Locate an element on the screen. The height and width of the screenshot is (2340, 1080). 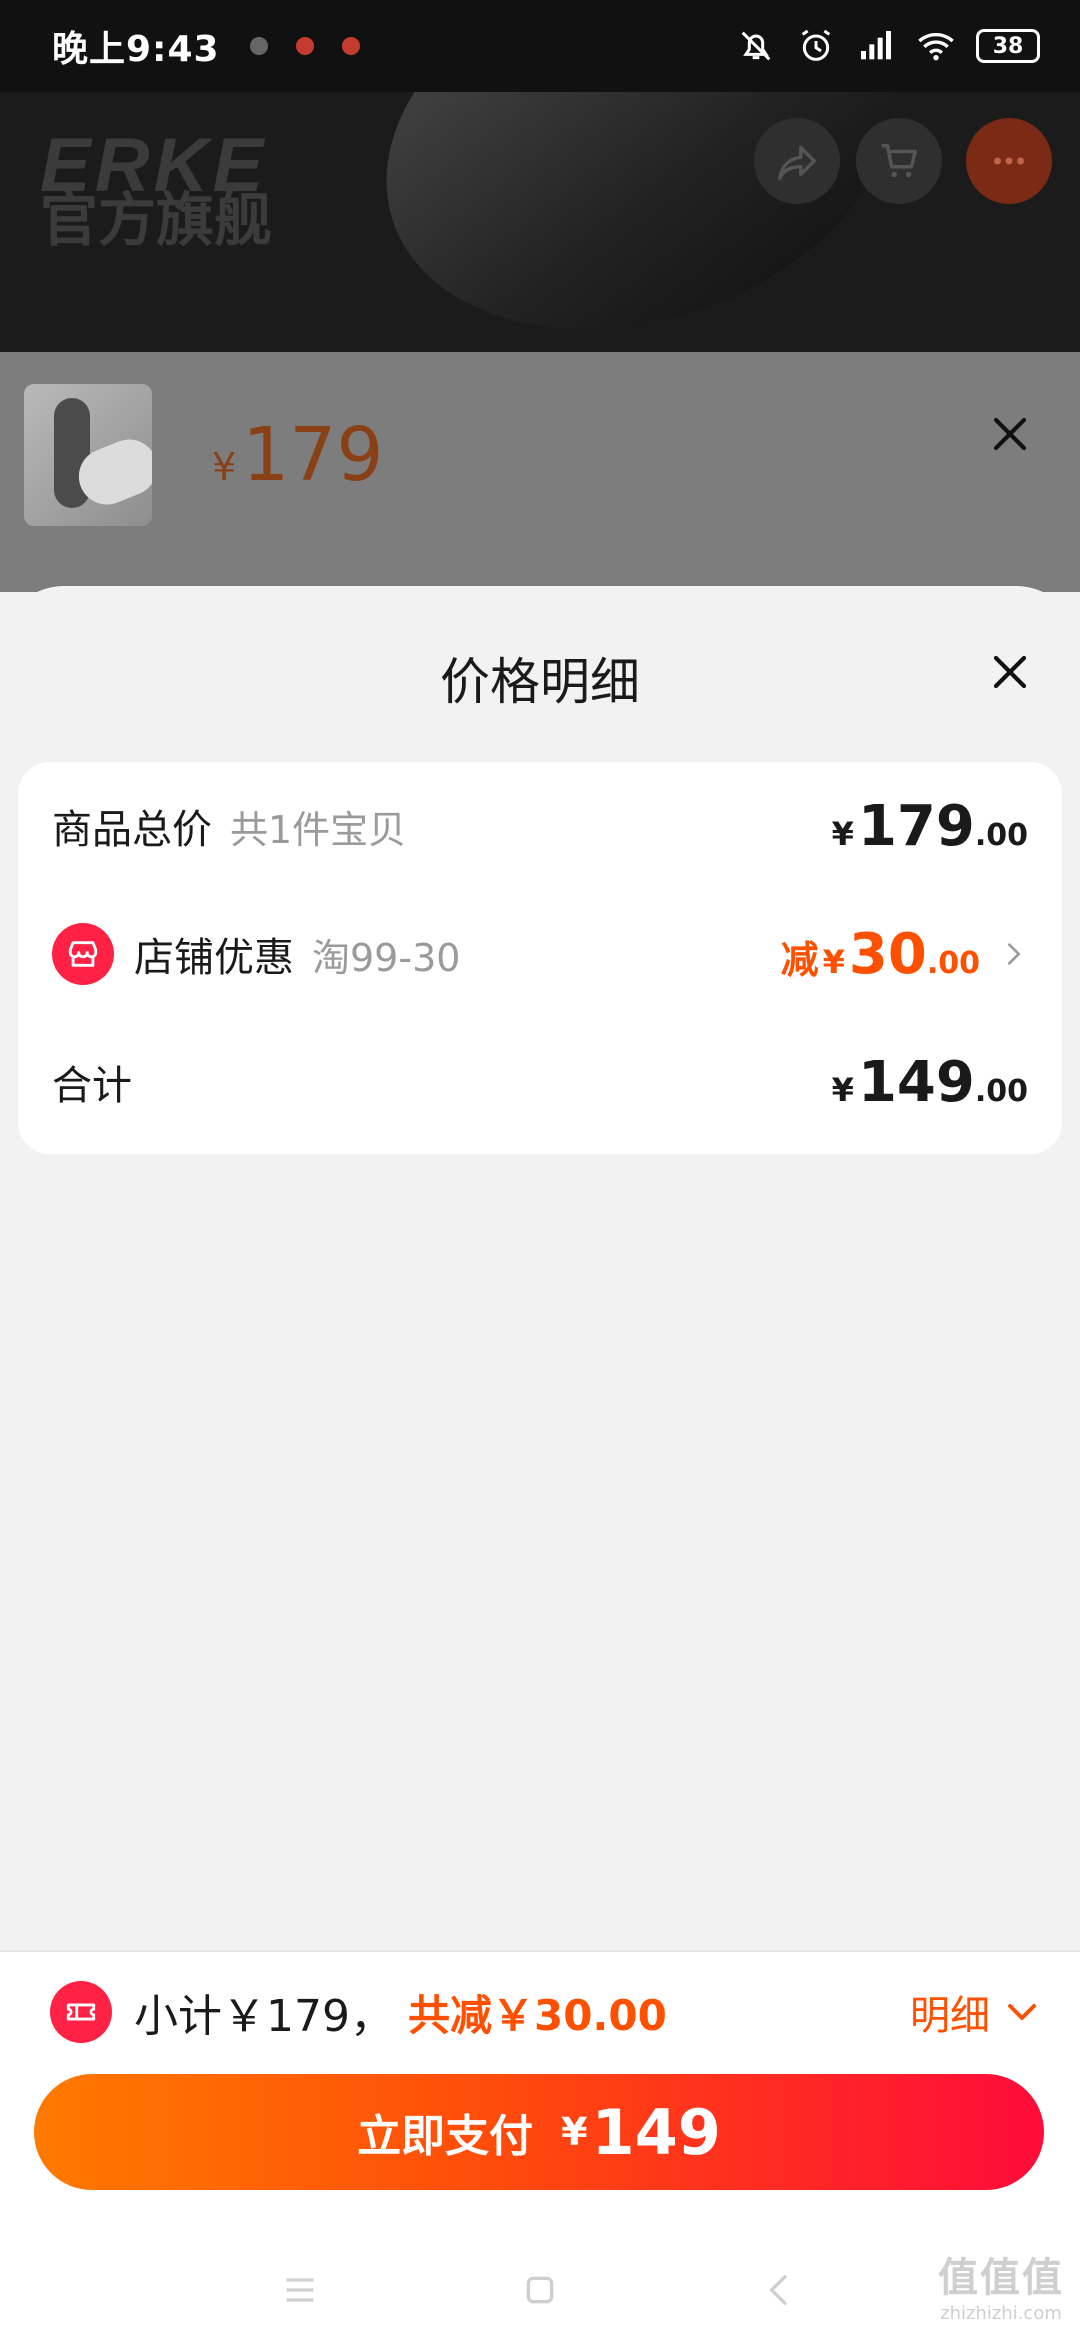
system-nav-bar is located at coordinates (540, 2290).